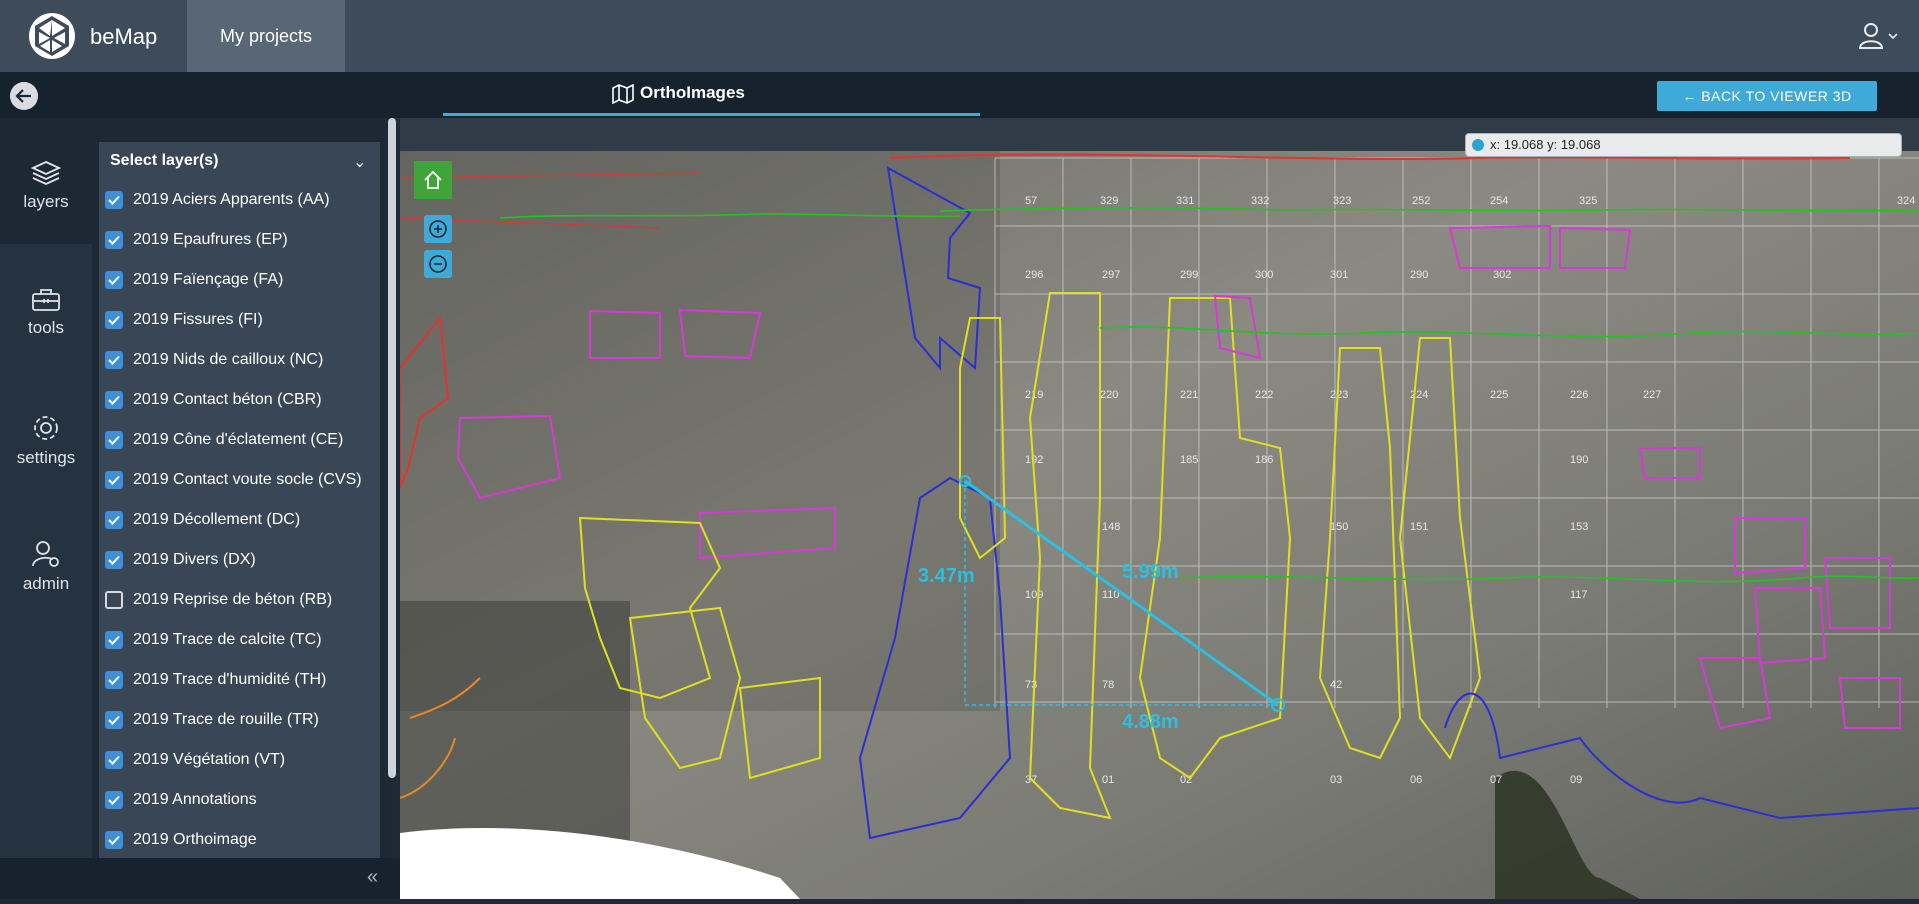 The width and height of the screenshot is (1919, 904). Describe the element at coordinates (1767, 96) in the screenshot. I see `back-to-viewer-3d-button: ← BACK TO VIEWER 3D` at that location.